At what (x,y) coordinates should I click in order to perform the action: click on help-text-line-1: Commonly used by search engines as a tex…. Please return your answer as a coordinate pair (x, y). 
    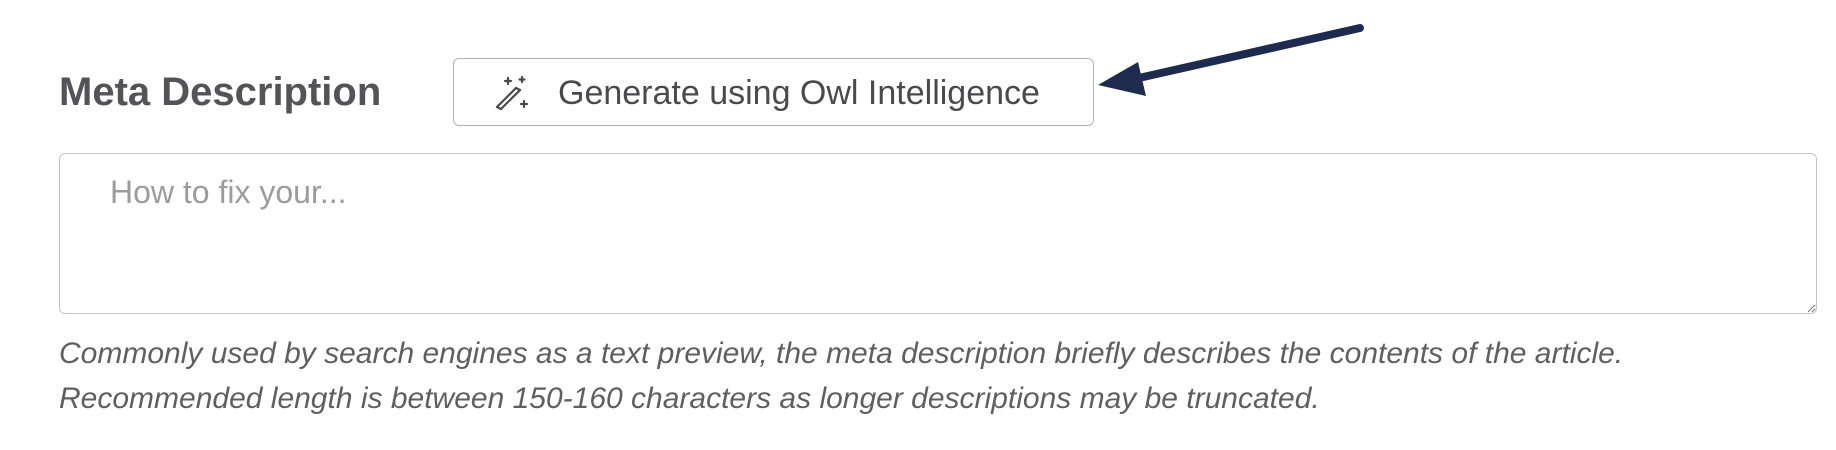
    Looking at the image, I should click on (841, 353).